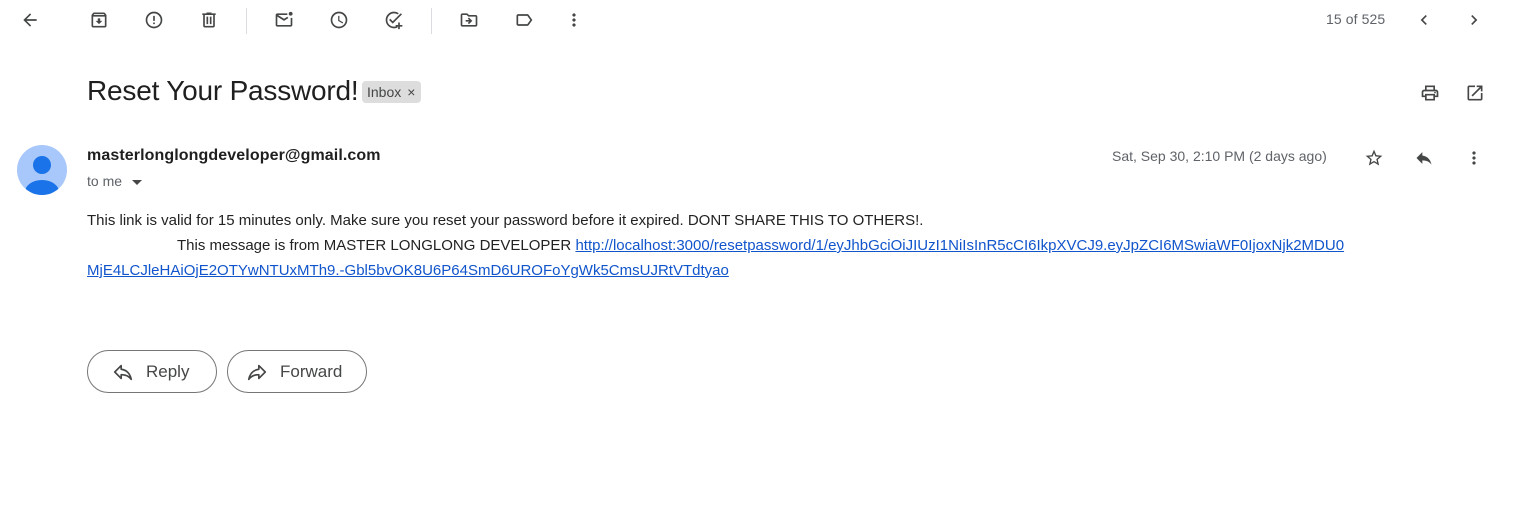 This screenshot has width=1513, height=516. I want to click on back-arrow-icon, so click(30, 20).